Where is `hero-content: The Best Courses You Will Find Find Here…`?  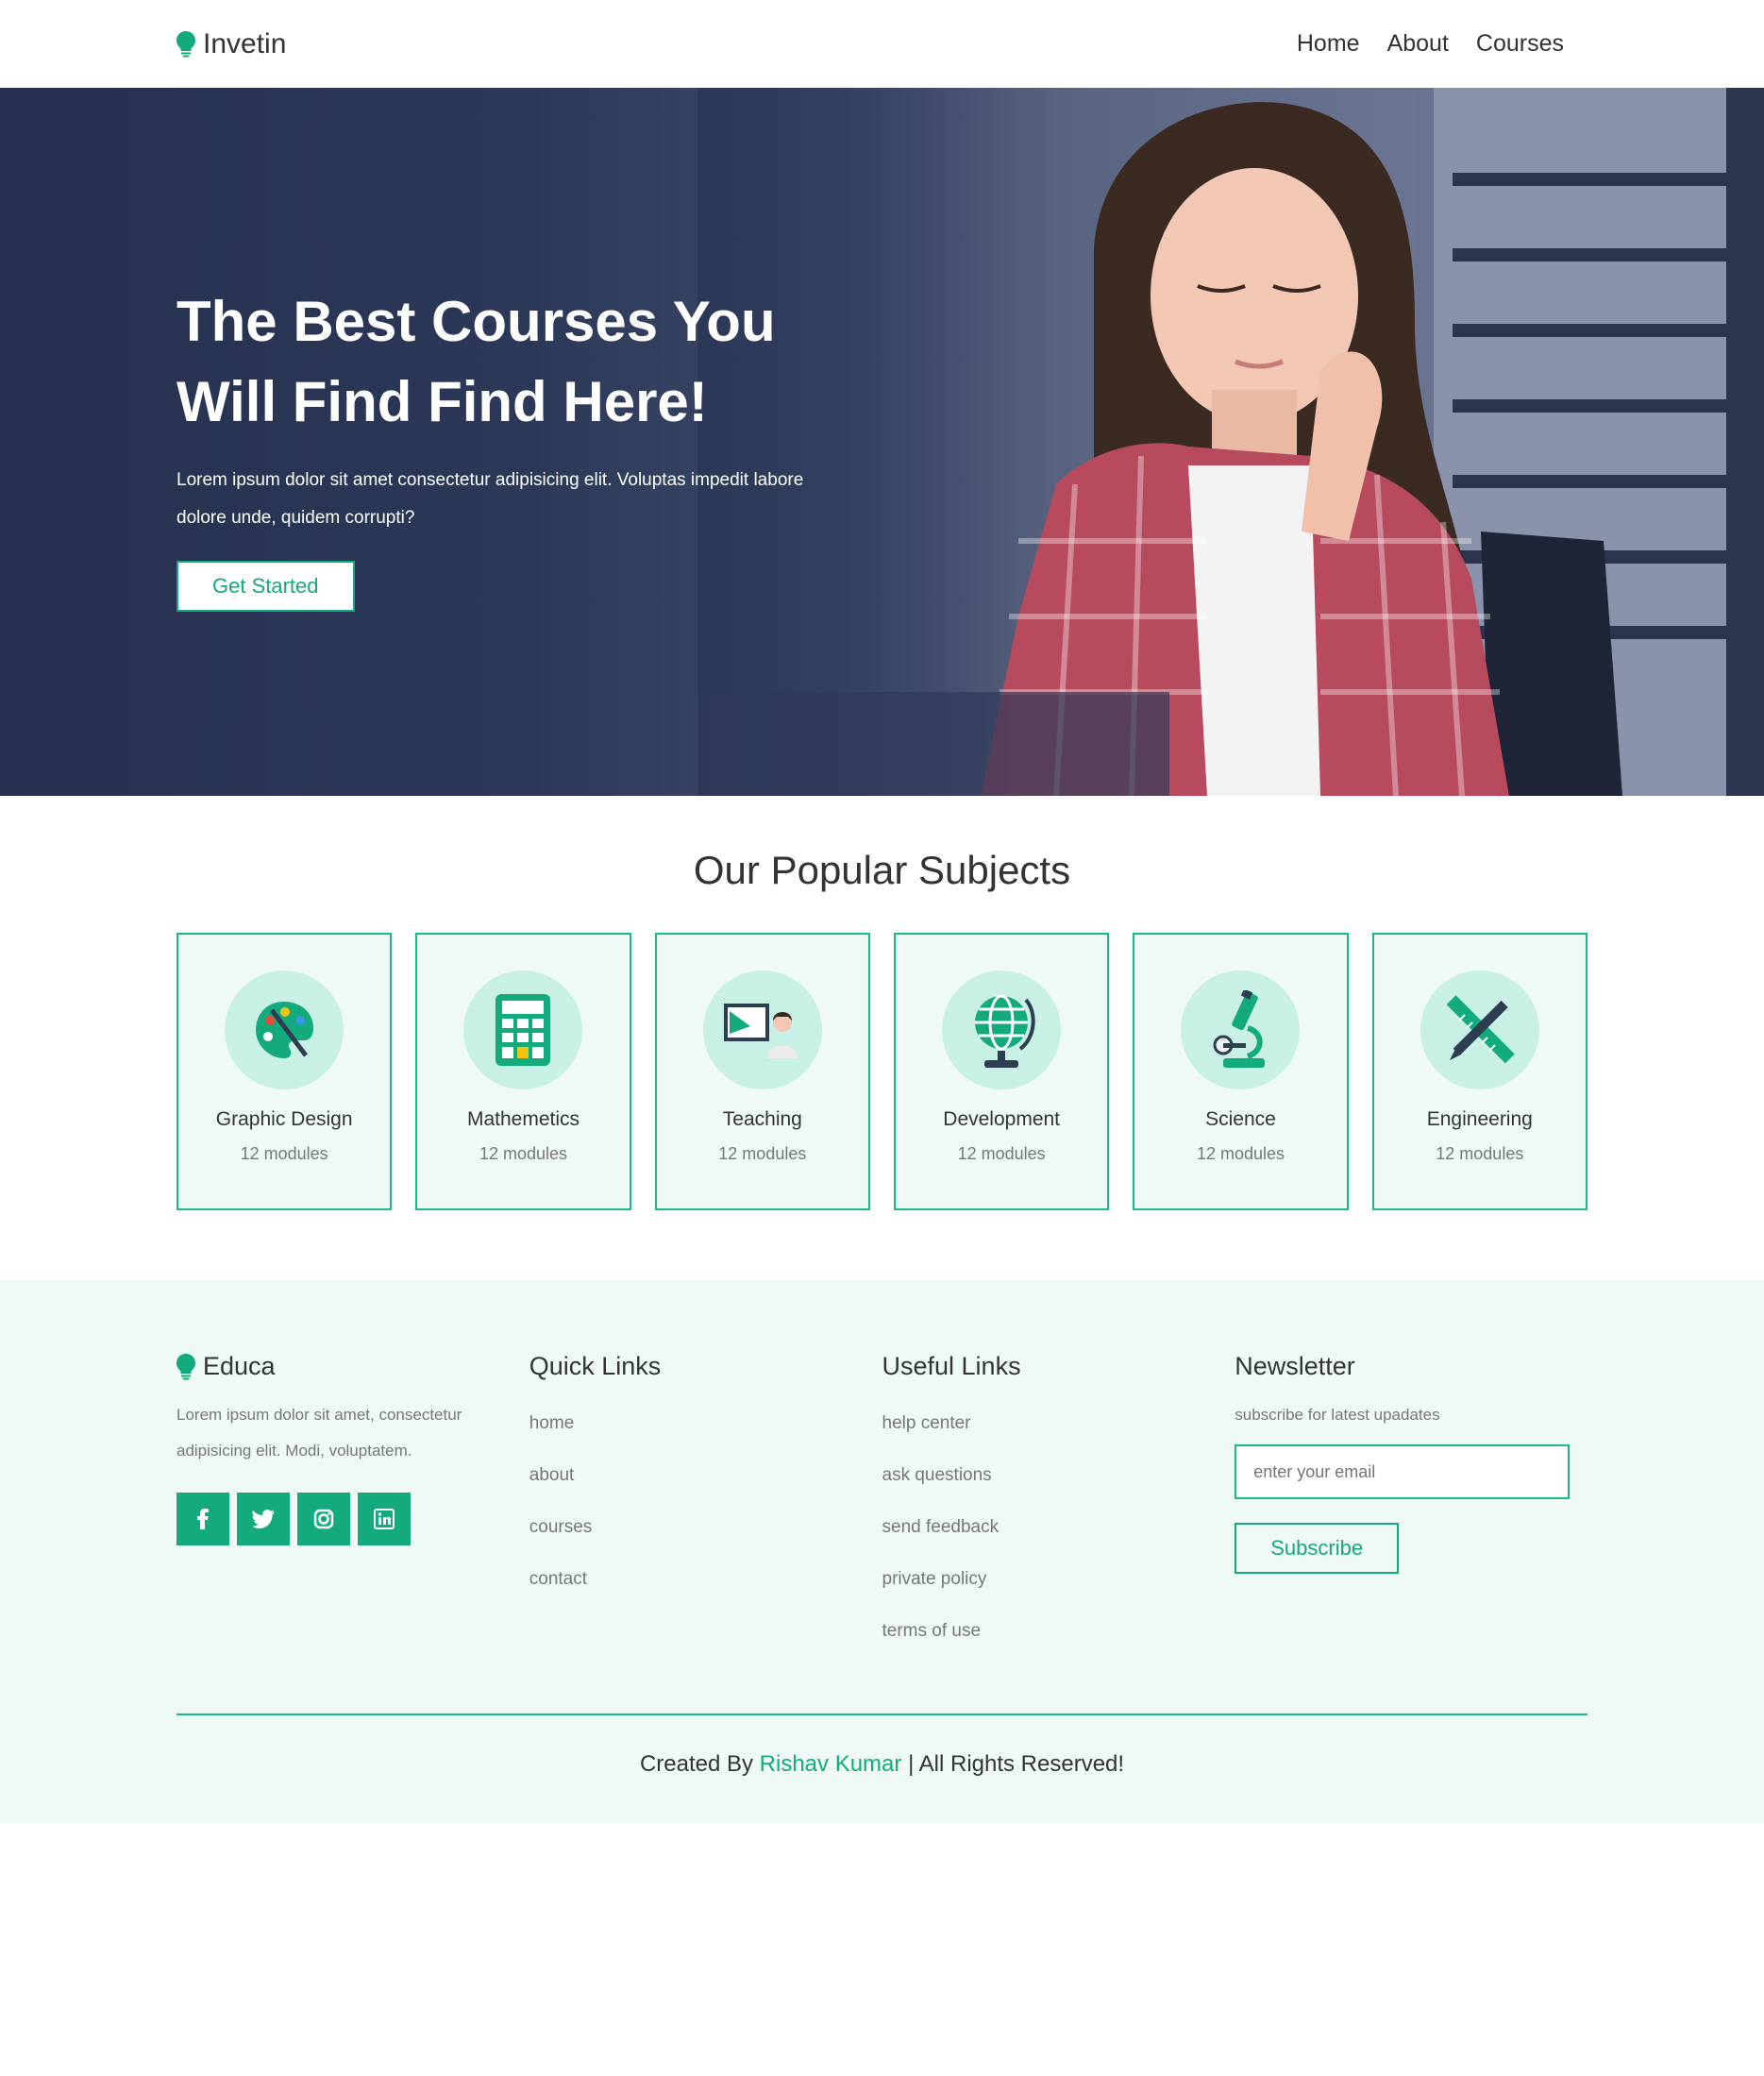
hero-content: The Best Courses You Will Find Find Here… is located at coordinates (497, 447).